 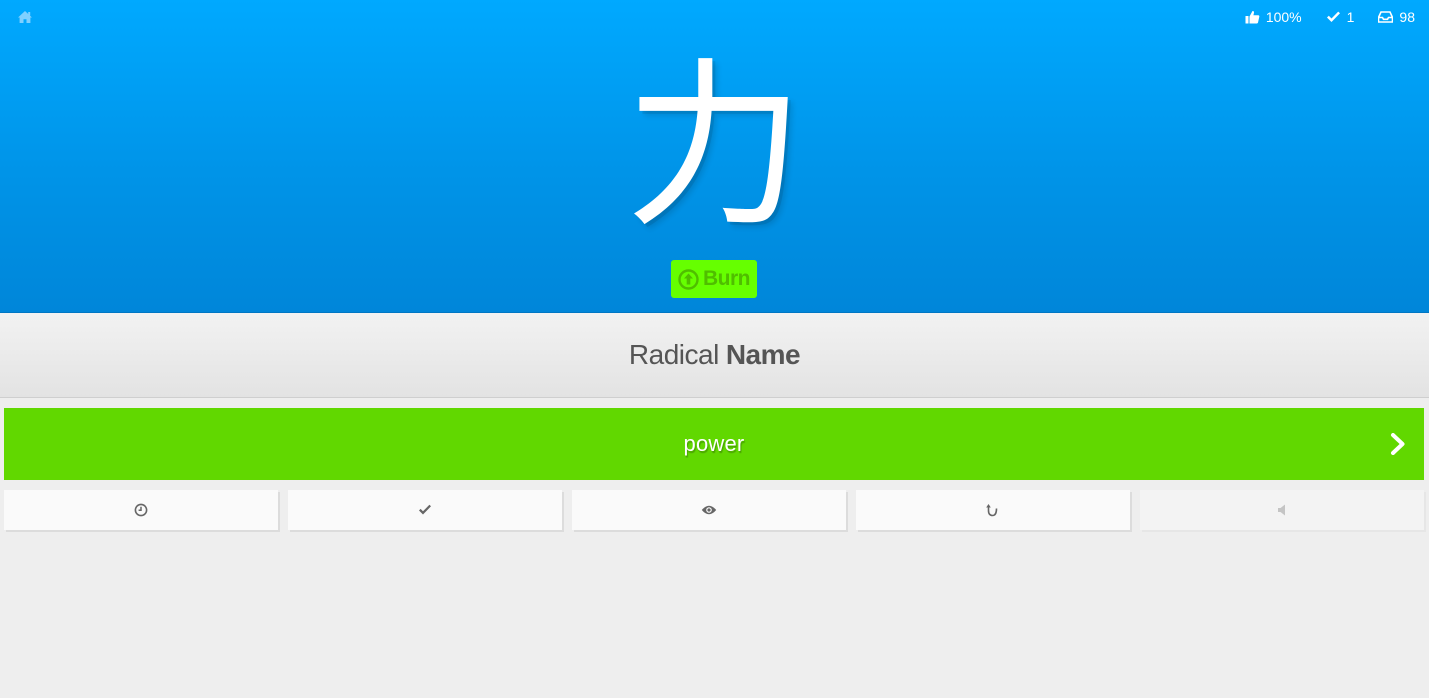 I want to click on radical-character: 力, so click(x=714, y=147).